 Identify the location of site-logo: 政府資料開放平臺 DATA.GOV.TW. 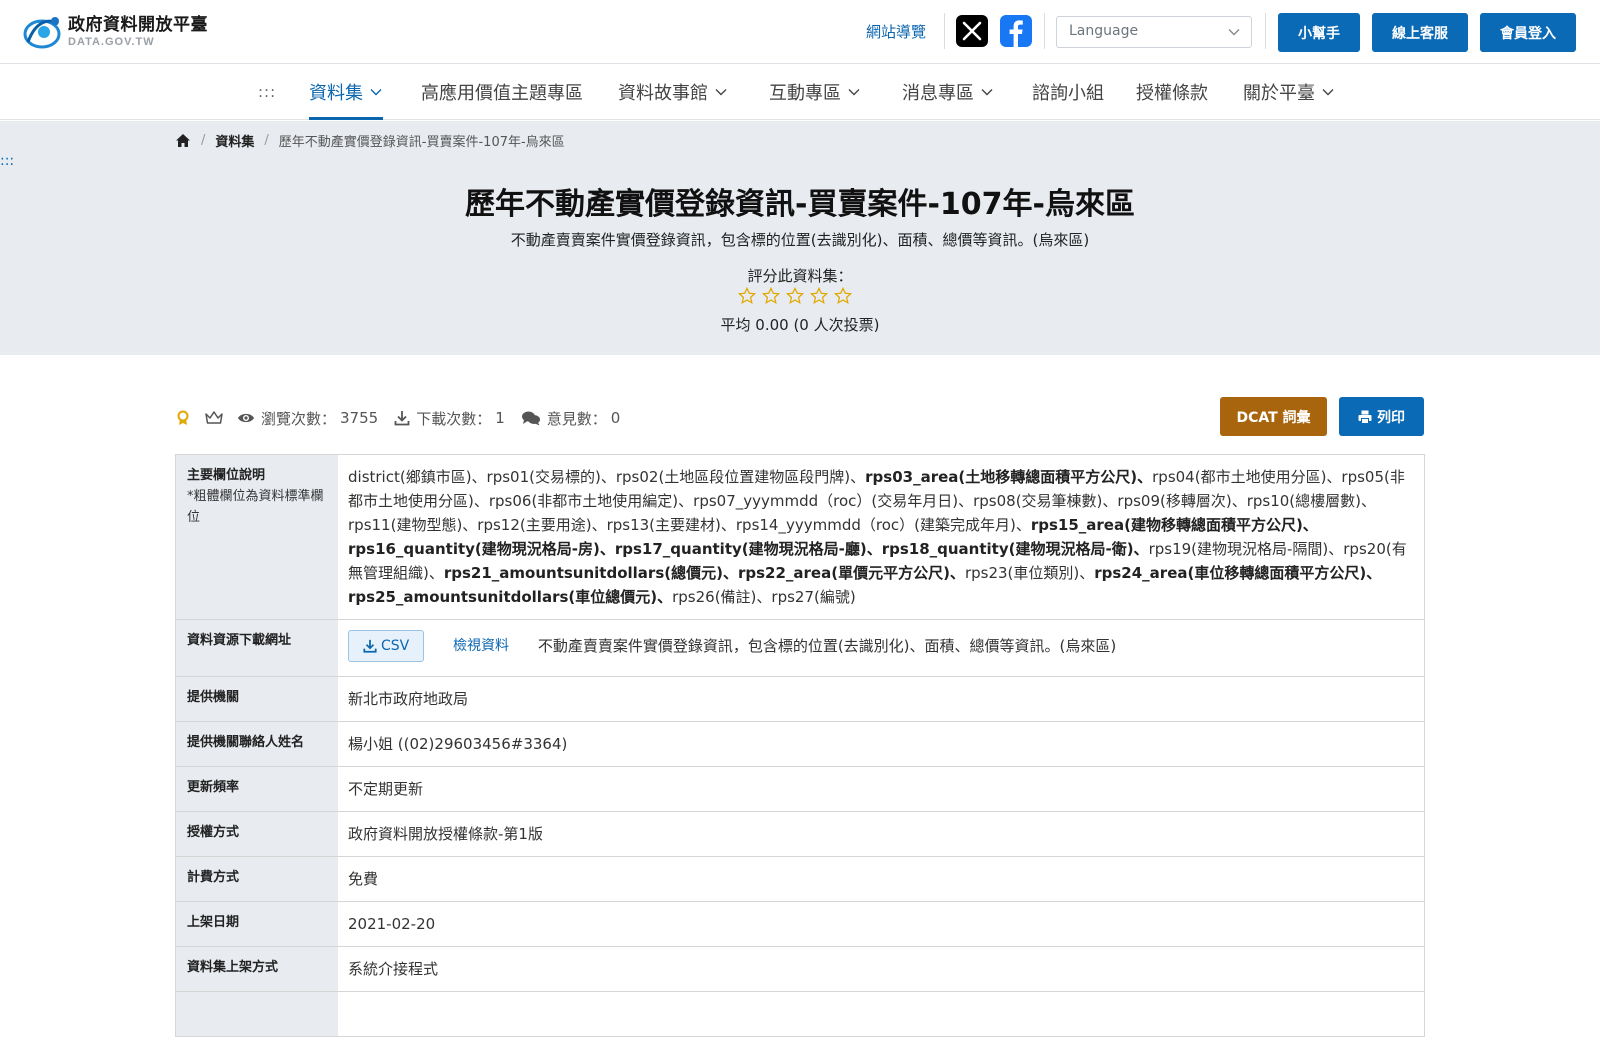
(115, 32).